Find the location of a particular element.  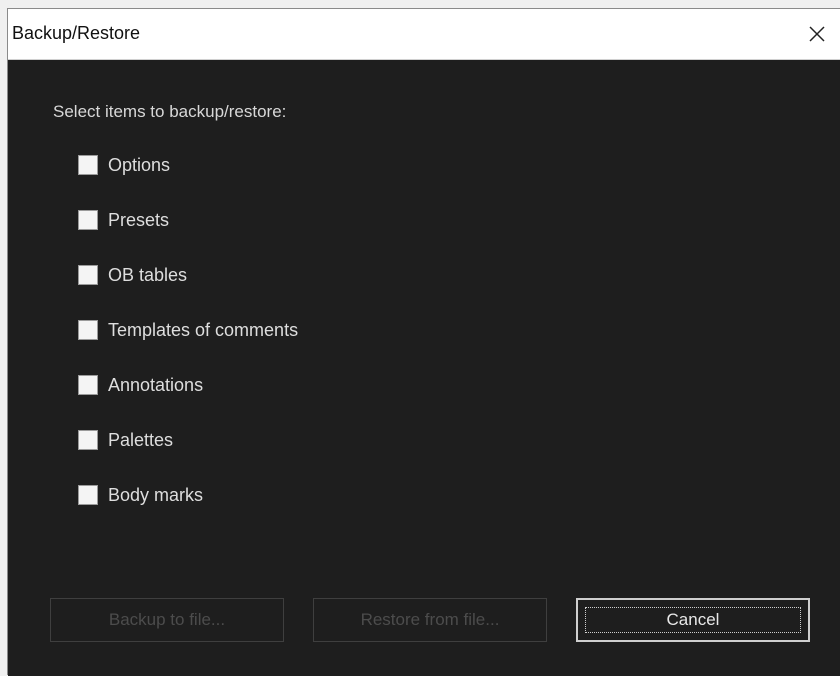

checkbox-row-body-marks: Body marks is located at coordinates (140, 495).